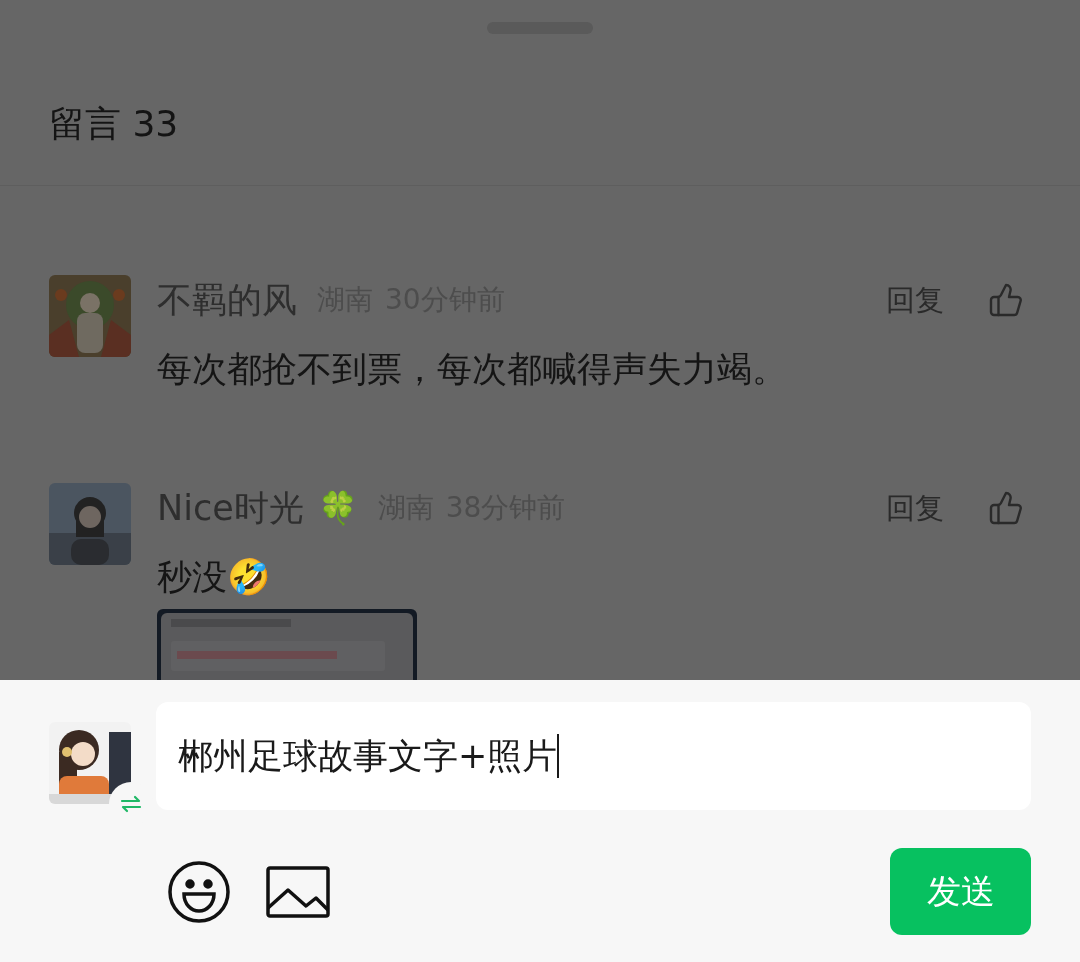 The height and width of the screenshot is (962, 1080). I want to click on commenter-name: 不羁的风, so click(227, 300).